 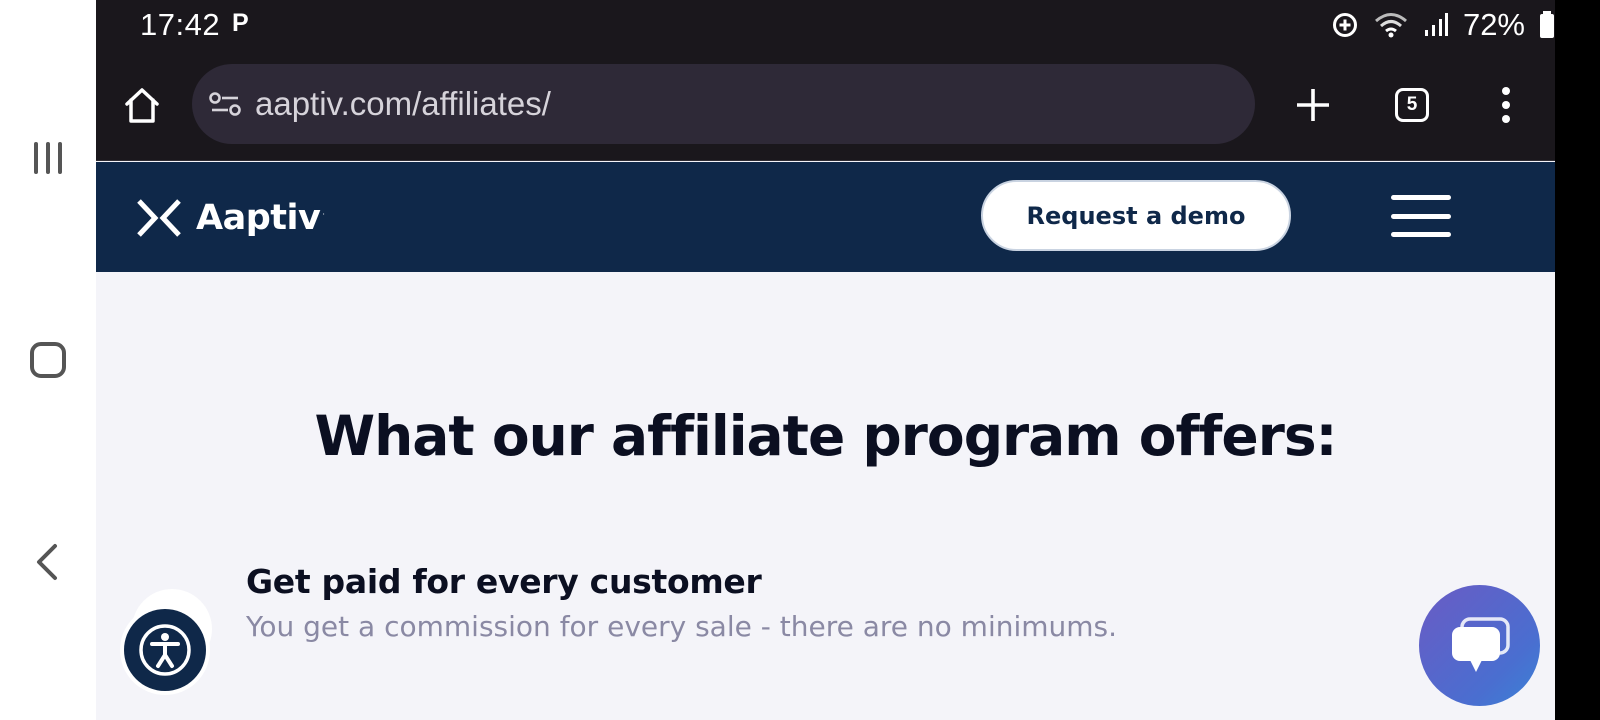 I want to click on back-icon, so click(x=47, y=562).